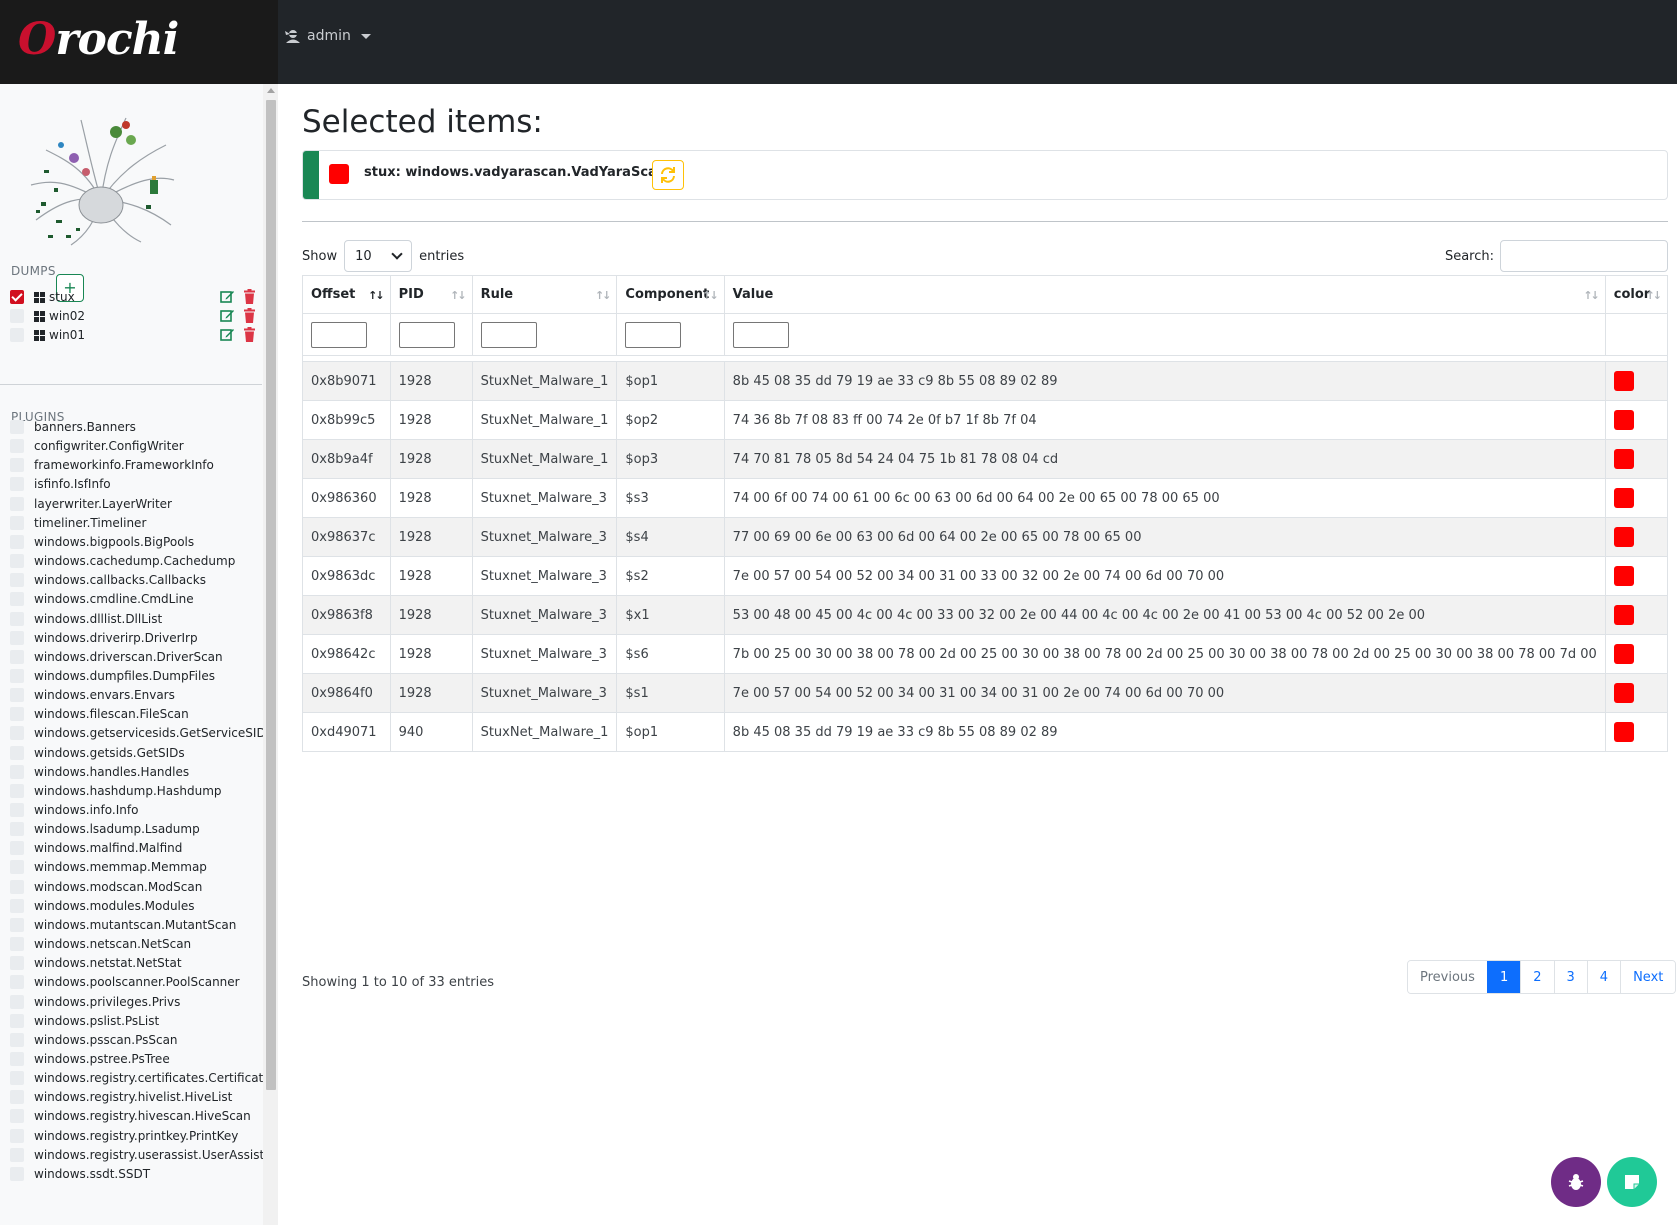 The image size is (1677, 1225). What do you see at coordinates (73, 427) in the screenshot?
I see `plugin-item: banners.Banners` at bounding box center [73, 427].